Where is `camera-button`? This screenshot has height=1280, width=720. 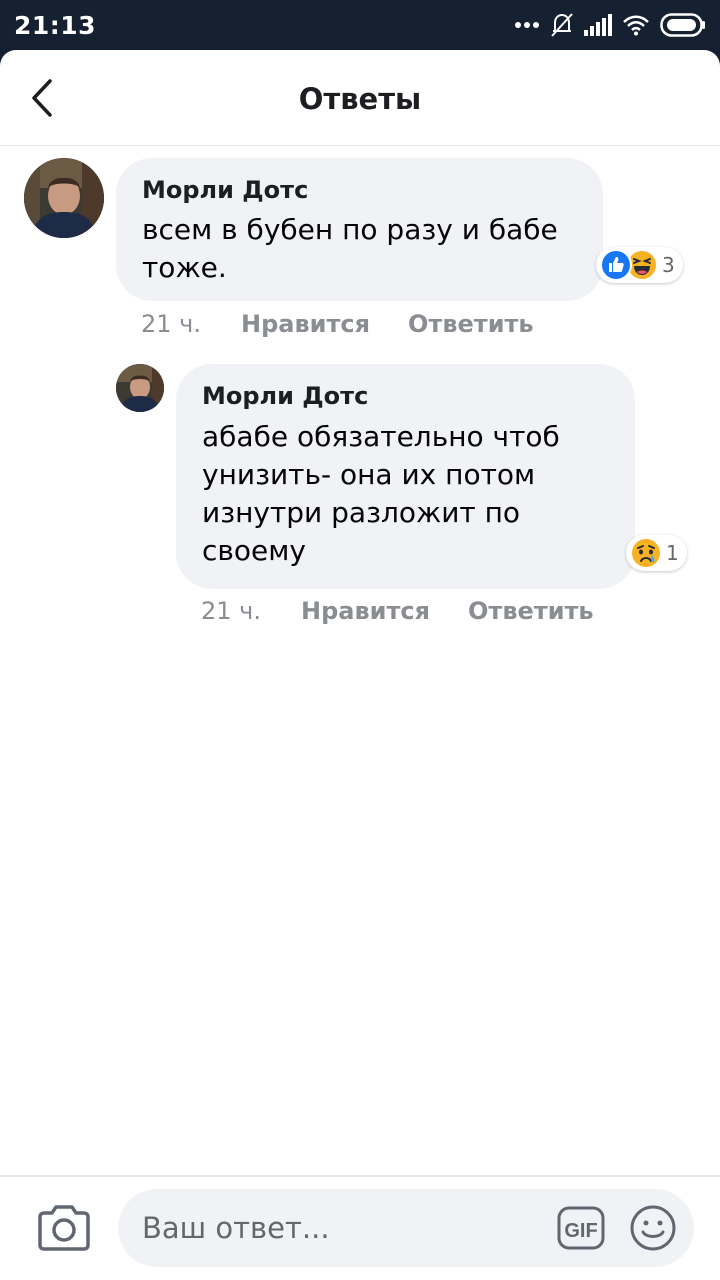
camera-button is located at coordinates (64, 1228).